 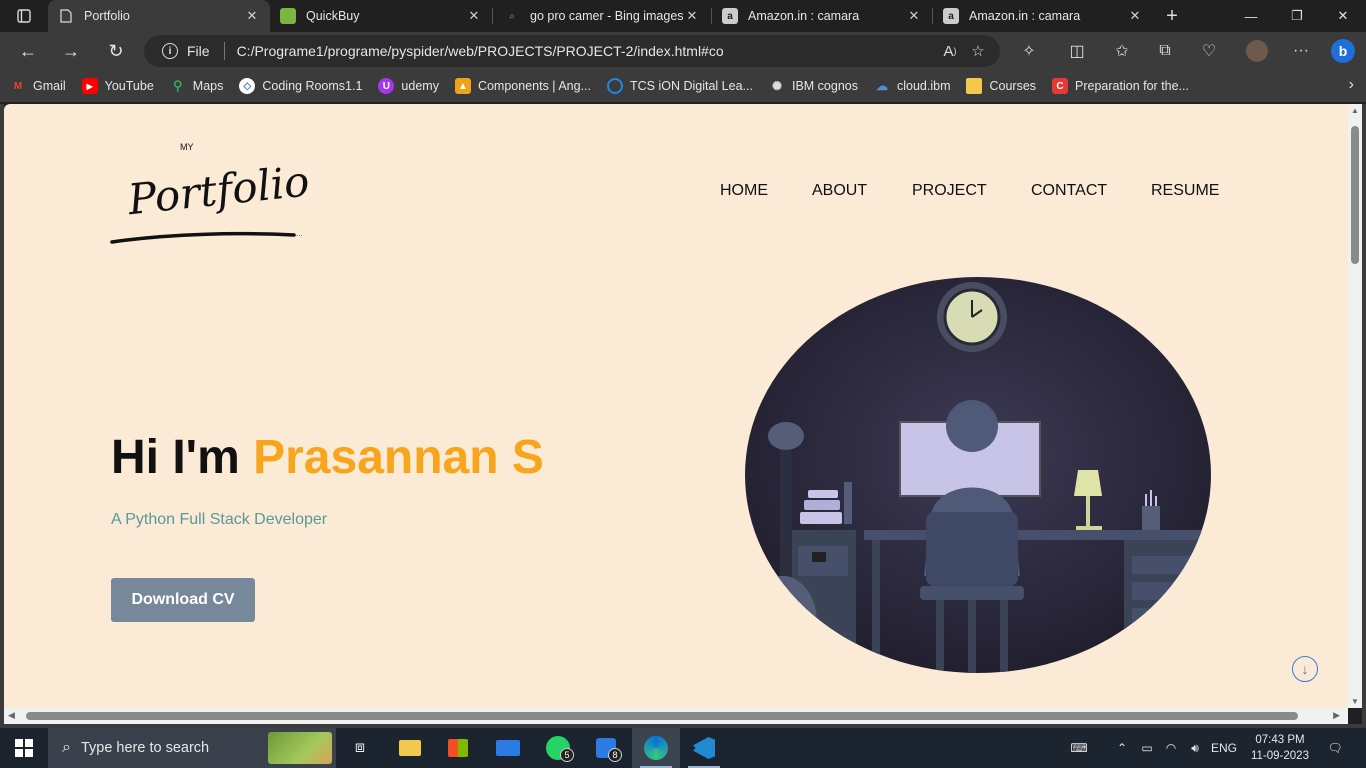 What do you see at coordinates (744, 191) in the screenshot?
I see `nav-home: HOME` at bounding box center [744, 191].